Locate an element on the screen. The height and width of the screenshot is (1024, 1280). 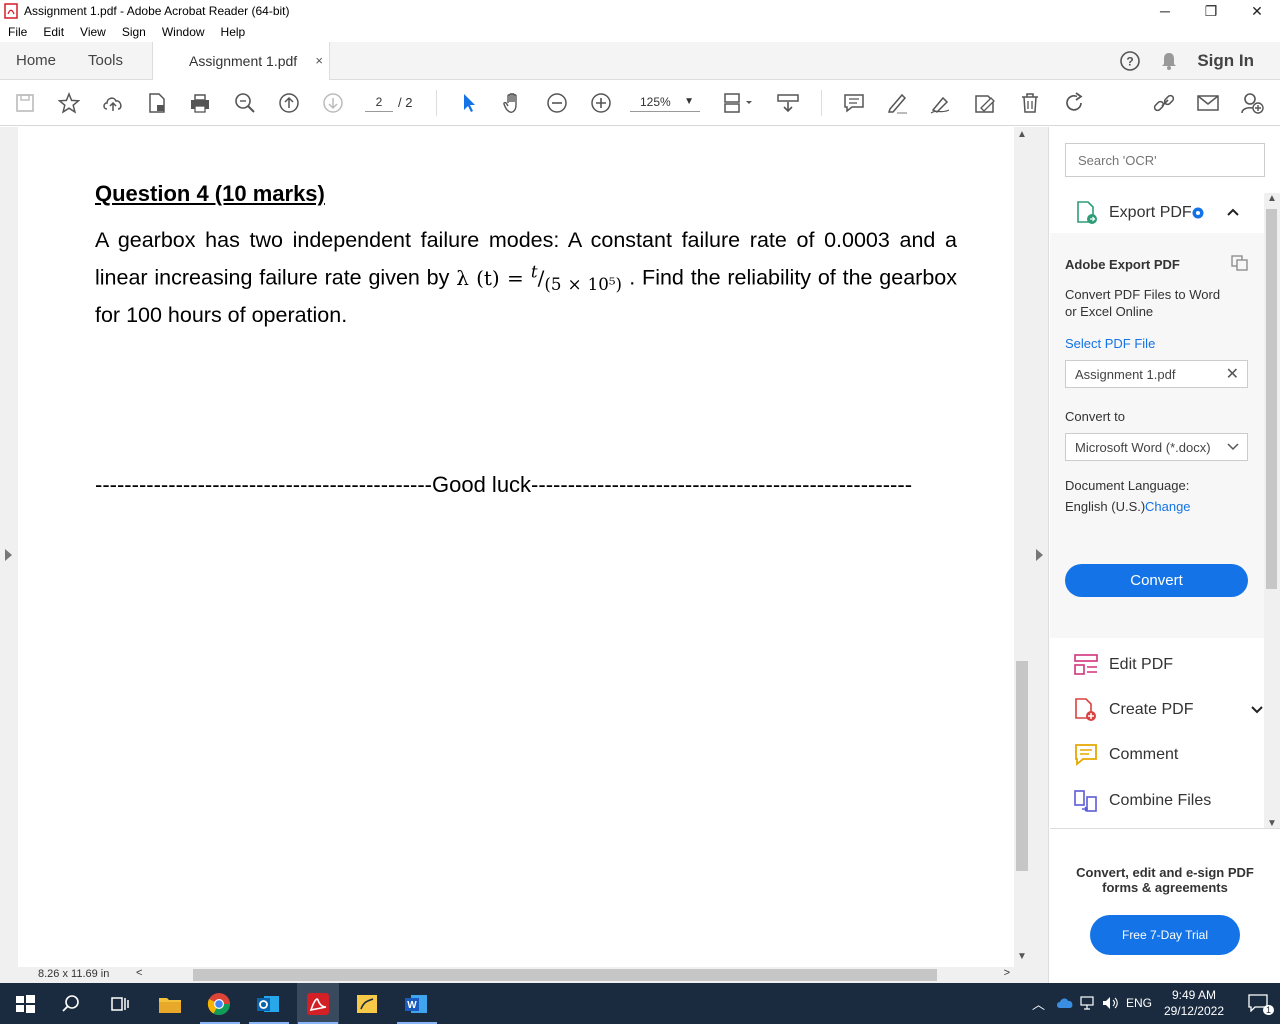
collapse-right-icon is located at coordinates (1039, 555).